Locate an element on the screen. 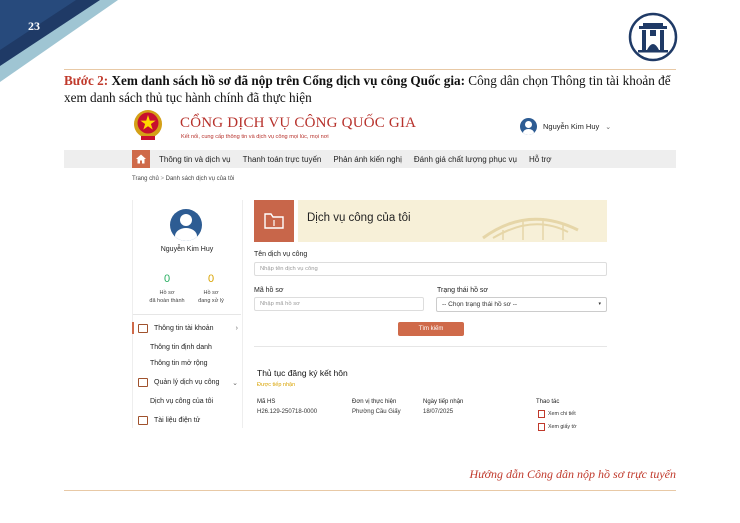 The width and height of the screenshot is (740, 523). record-unit: Phường Cầu Giấy is located at coordinates (376, 412).